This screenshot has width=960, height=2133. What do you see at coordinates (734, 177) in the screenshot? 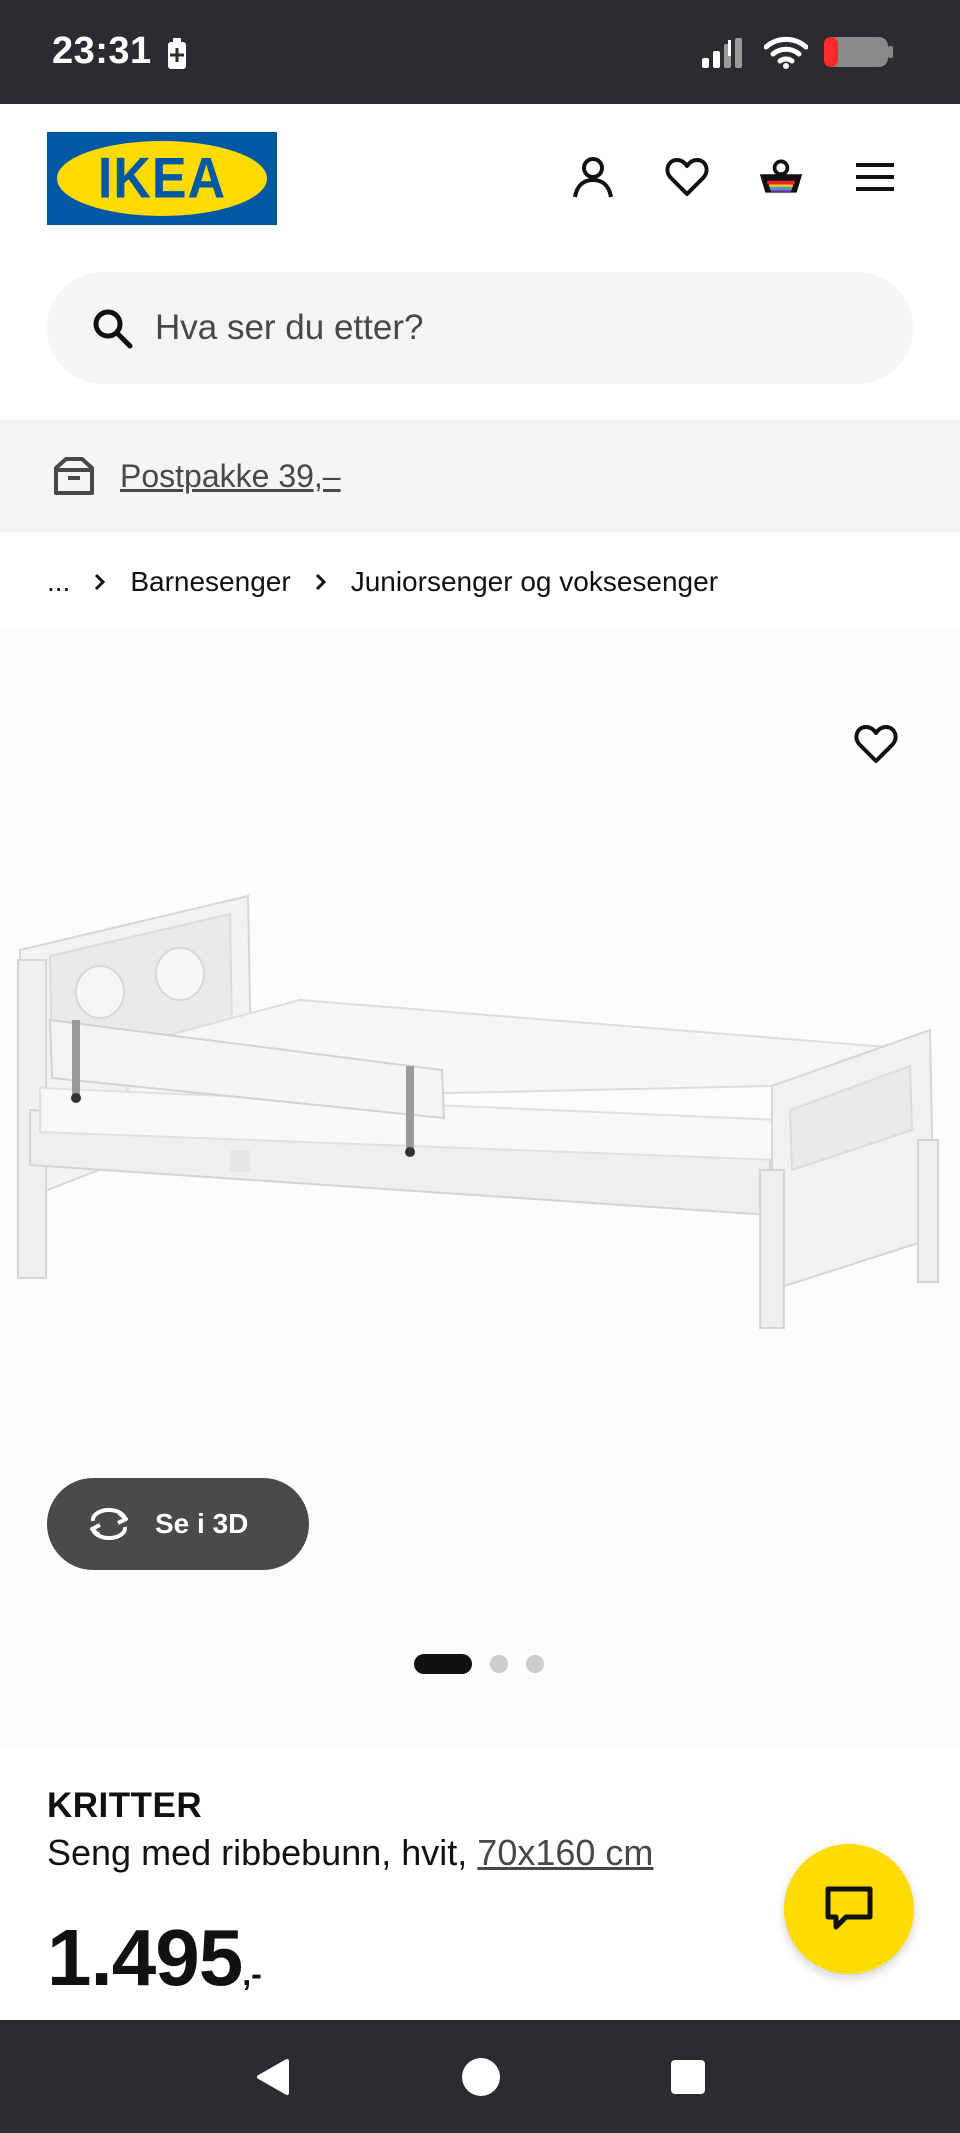
I see `header-actions` at bounding box center [734, 177].